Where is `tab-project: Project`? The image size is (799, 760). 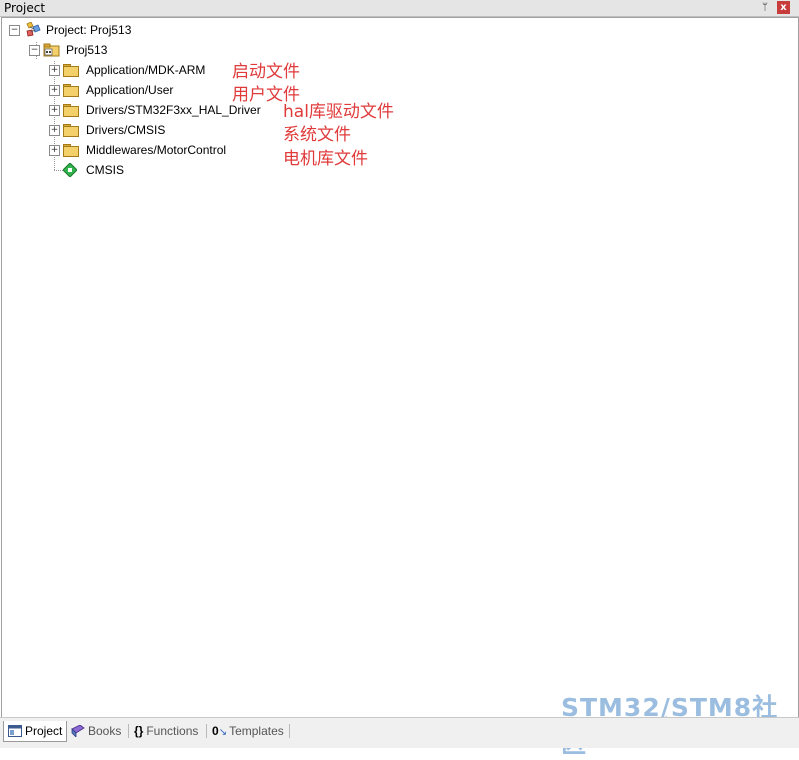
tab-project: Project is located at coordinates (35, 731).